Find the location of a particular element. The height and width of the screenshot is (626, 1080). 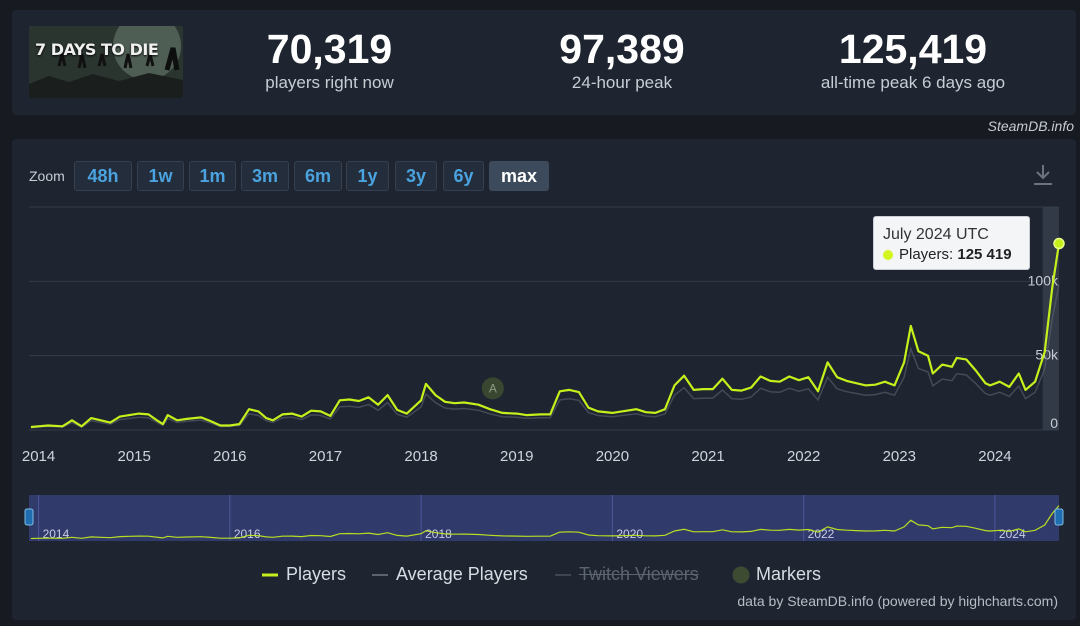

x-tick-label: 2014 is located at coordinates (38, 456).